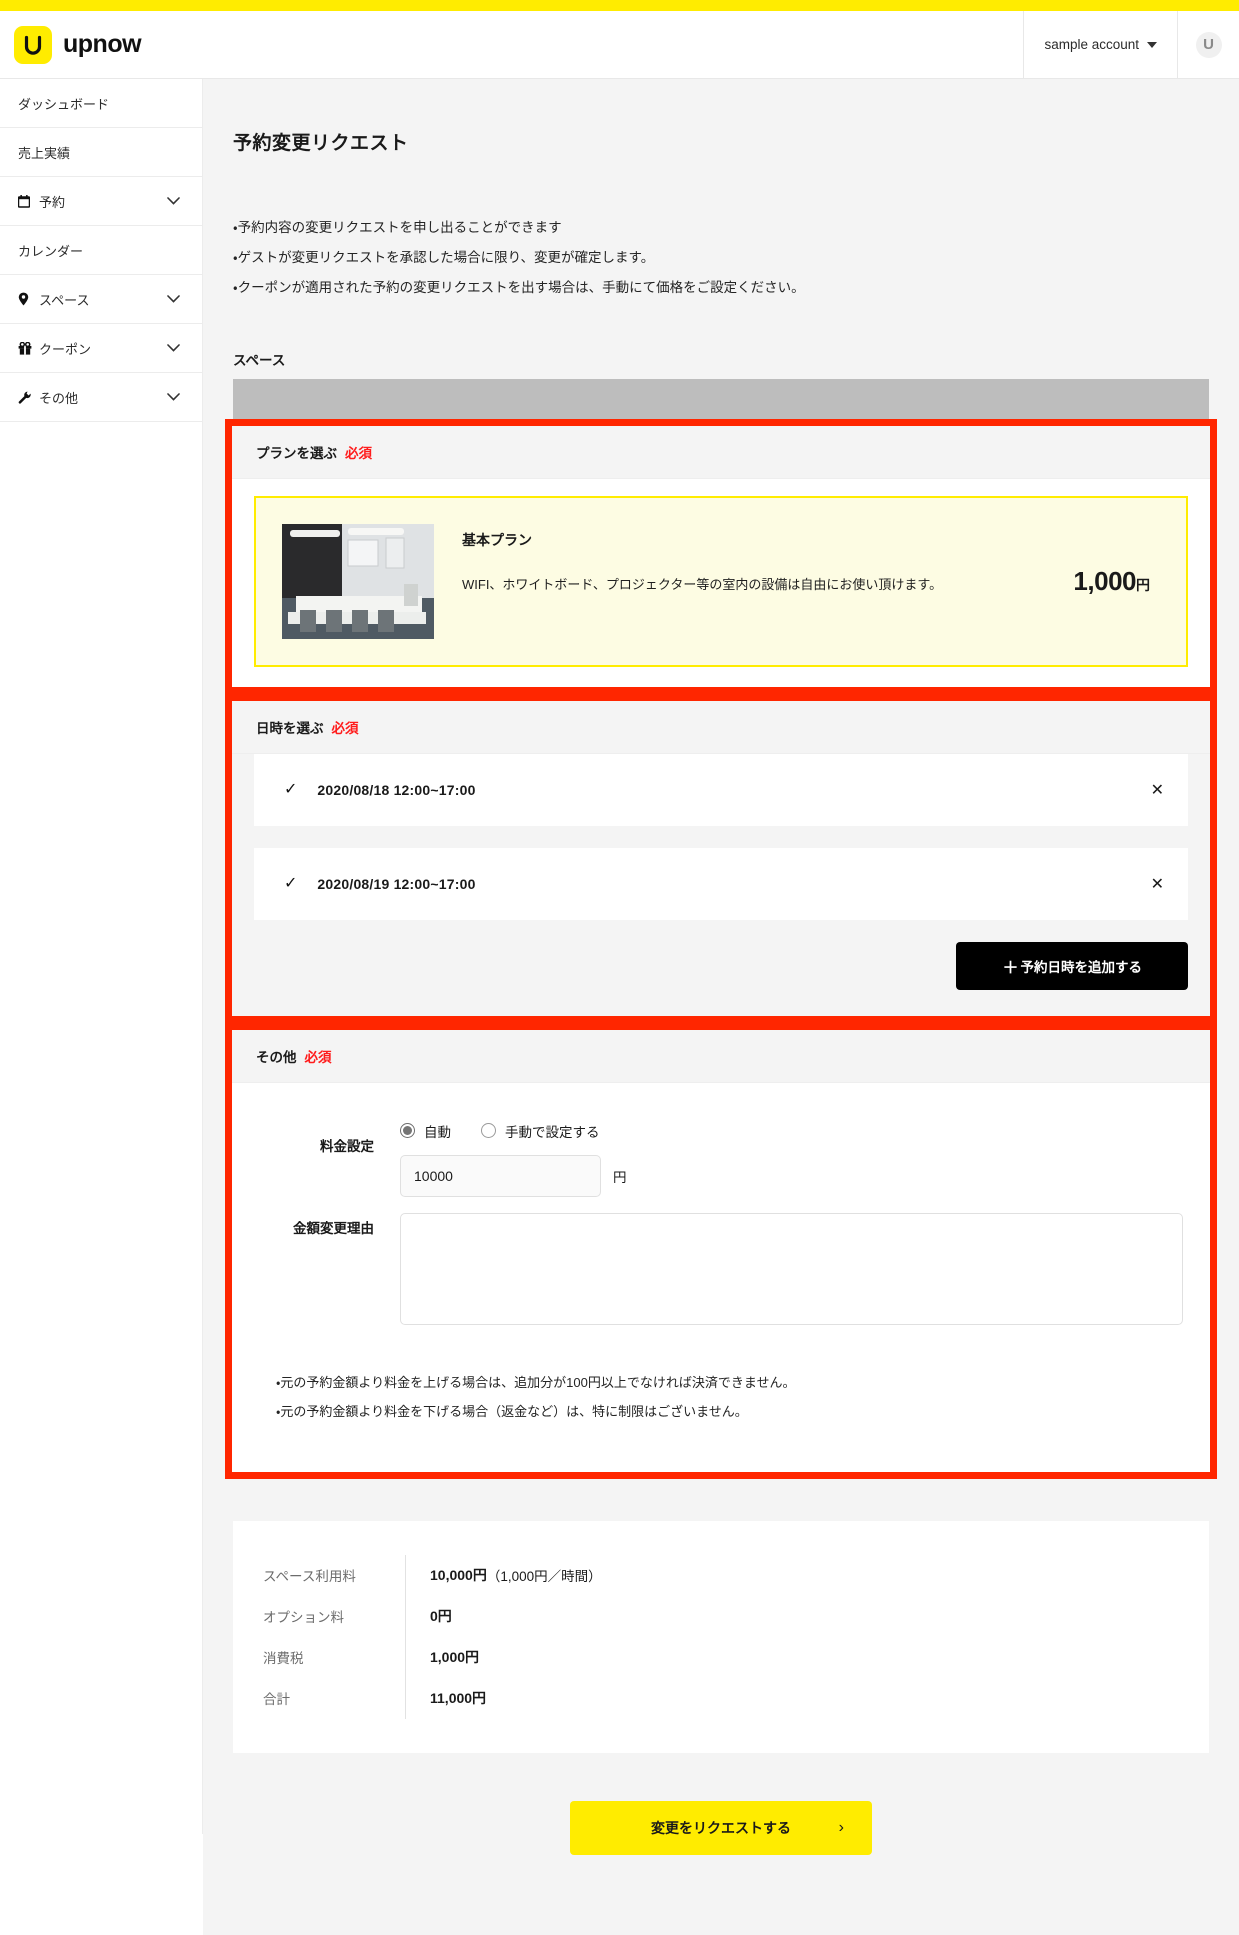  I want to click on sidebar-item-label: カレンダー, so click(51, 251).